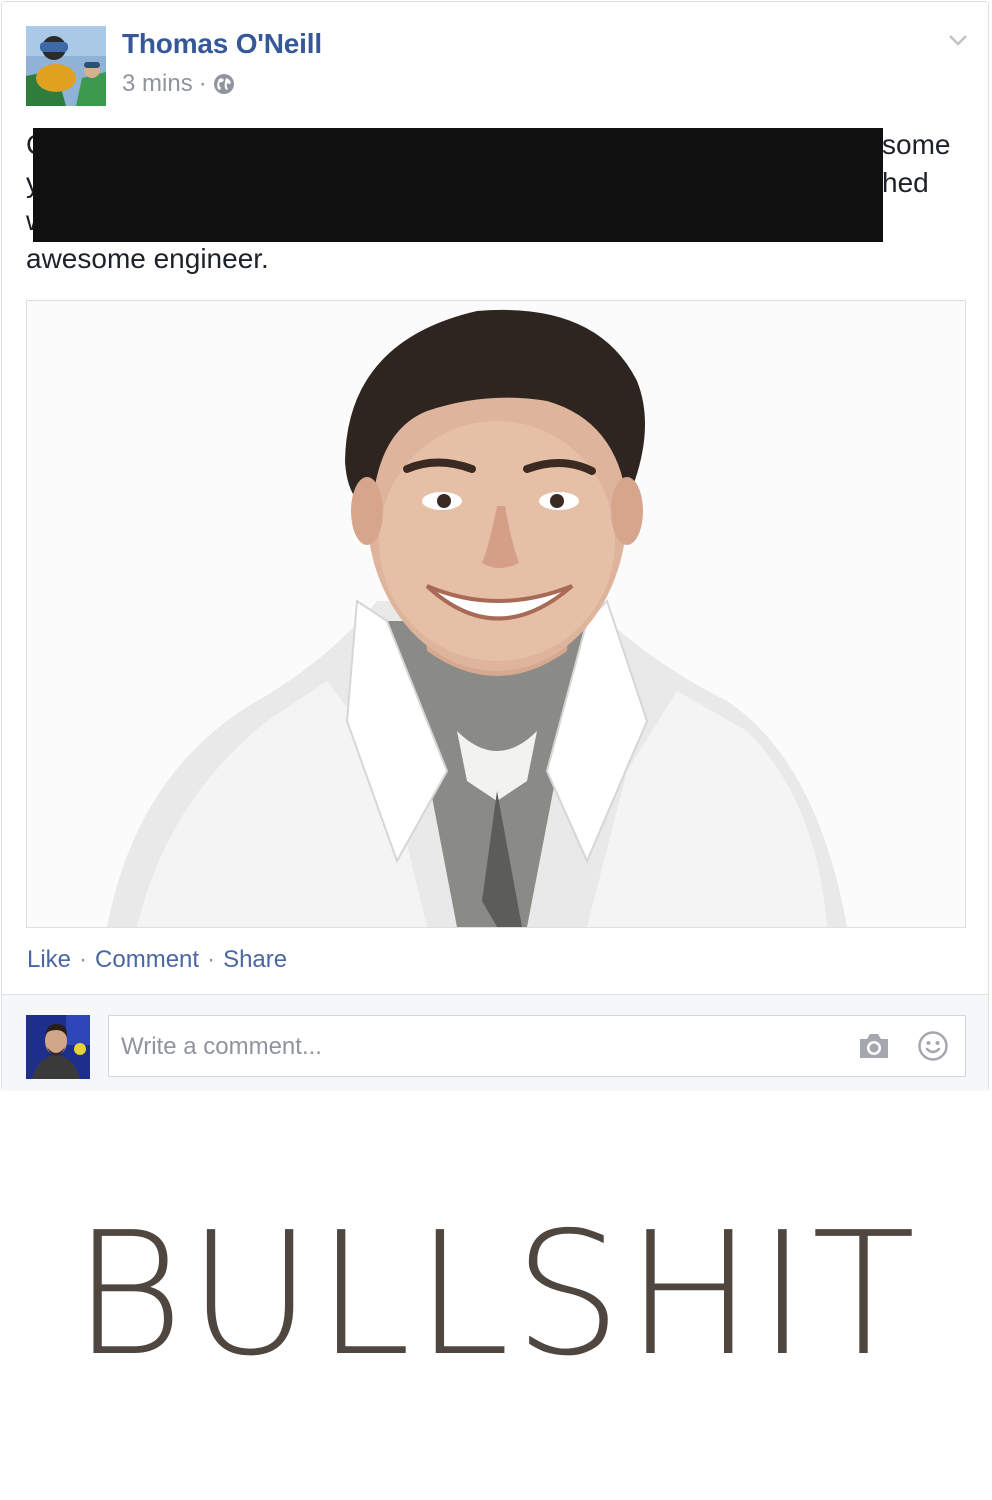 This screenshot has height=1500, width=992. What do you see at coordinates (496, 1295) in the screenshot?
I see `meme-caption: BULLSHIT` at bounding box center [496, 1295].